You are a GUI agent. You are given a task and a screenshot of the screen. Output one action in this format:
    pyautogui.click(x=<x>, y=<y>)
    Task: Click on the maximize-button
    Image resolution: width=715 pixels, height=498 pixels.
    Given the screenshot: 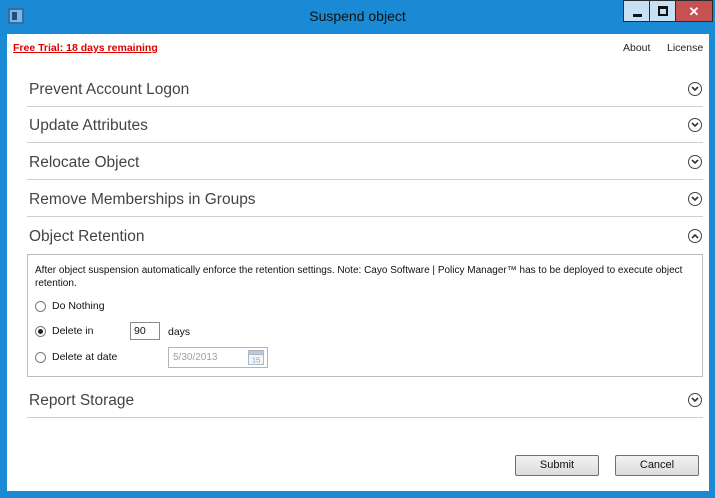 What is the action you would take?
    pyautogui.click(x=662, y=11)
    